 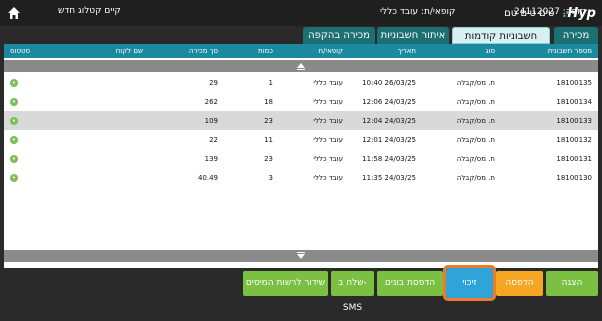 I want to click on col-invoice-number: מספר חשבונית, so click(x=569, y=51).